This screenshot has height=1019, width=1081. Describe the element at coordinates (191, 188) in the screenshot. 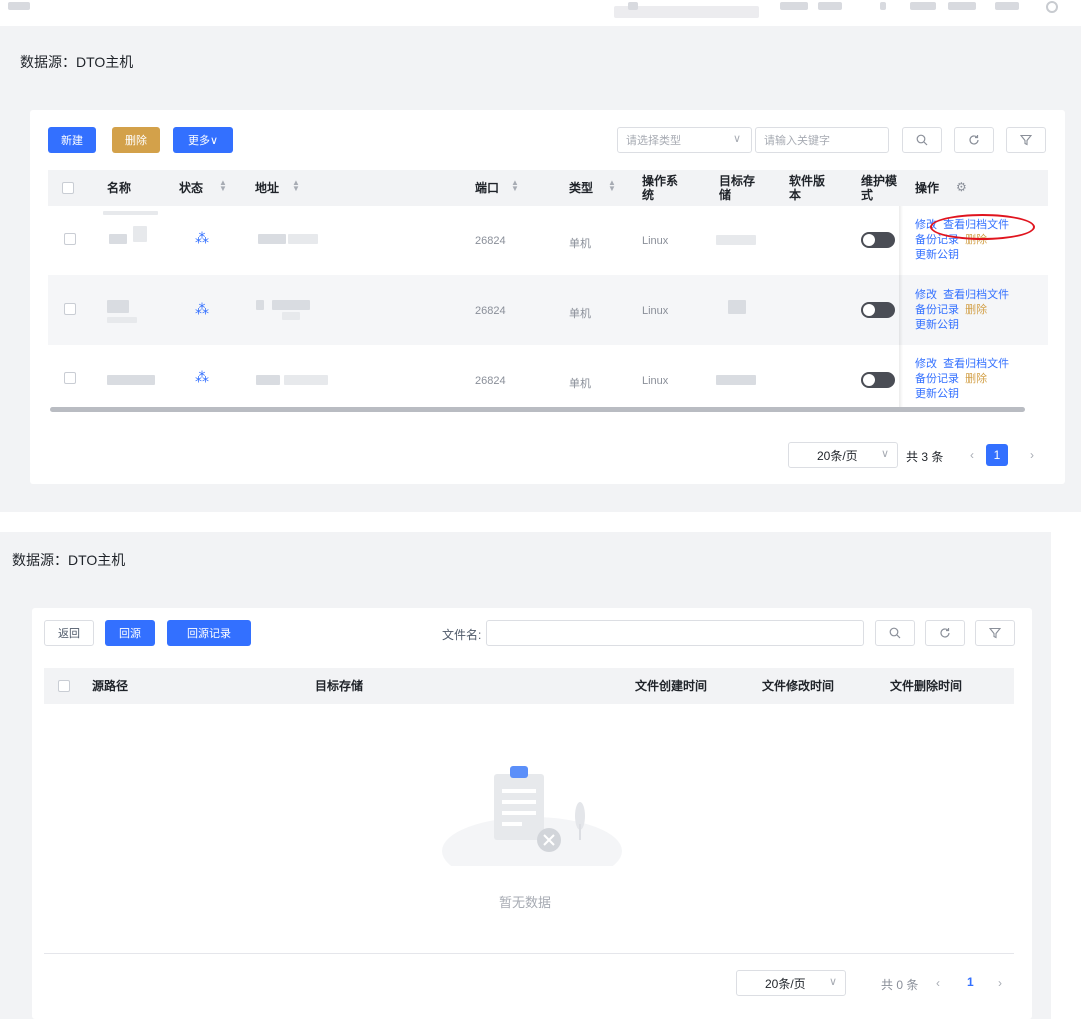

I see `col-status: 状态` at that location.